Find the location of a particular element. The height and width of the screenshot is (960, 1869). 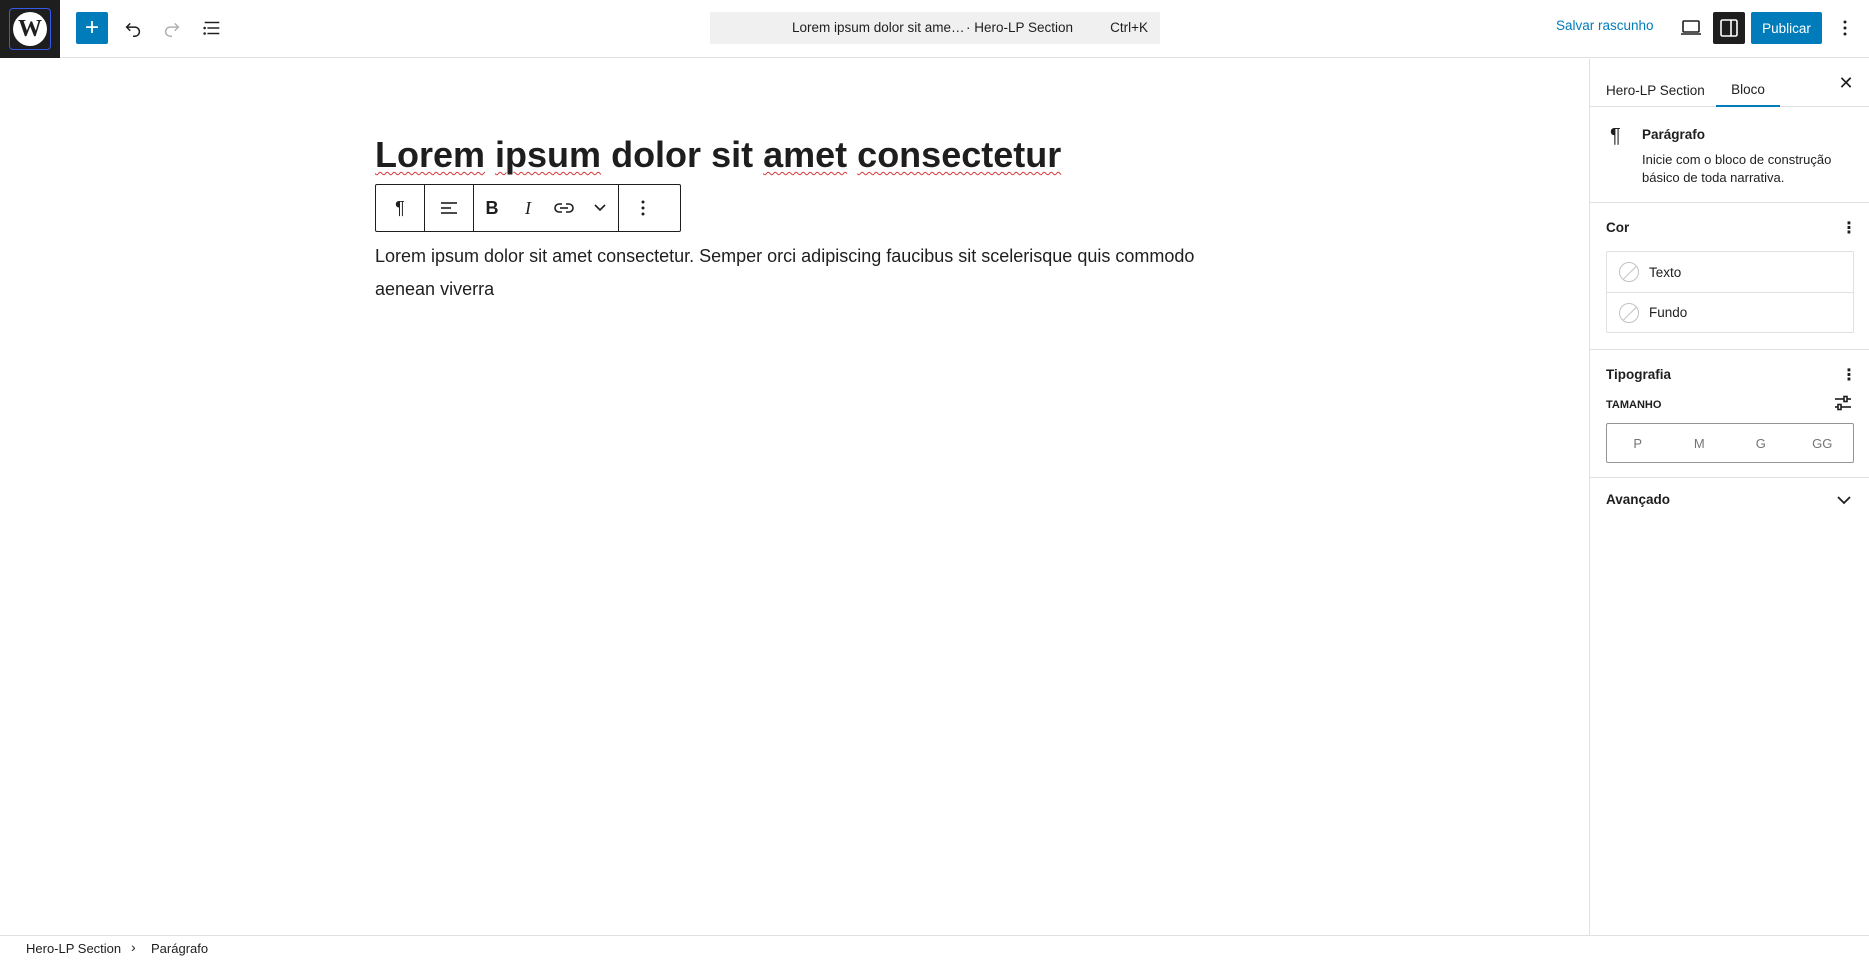

block-breadcrumb: Hero-LP Section › Parágrafo is located at coordinates (934, 947).